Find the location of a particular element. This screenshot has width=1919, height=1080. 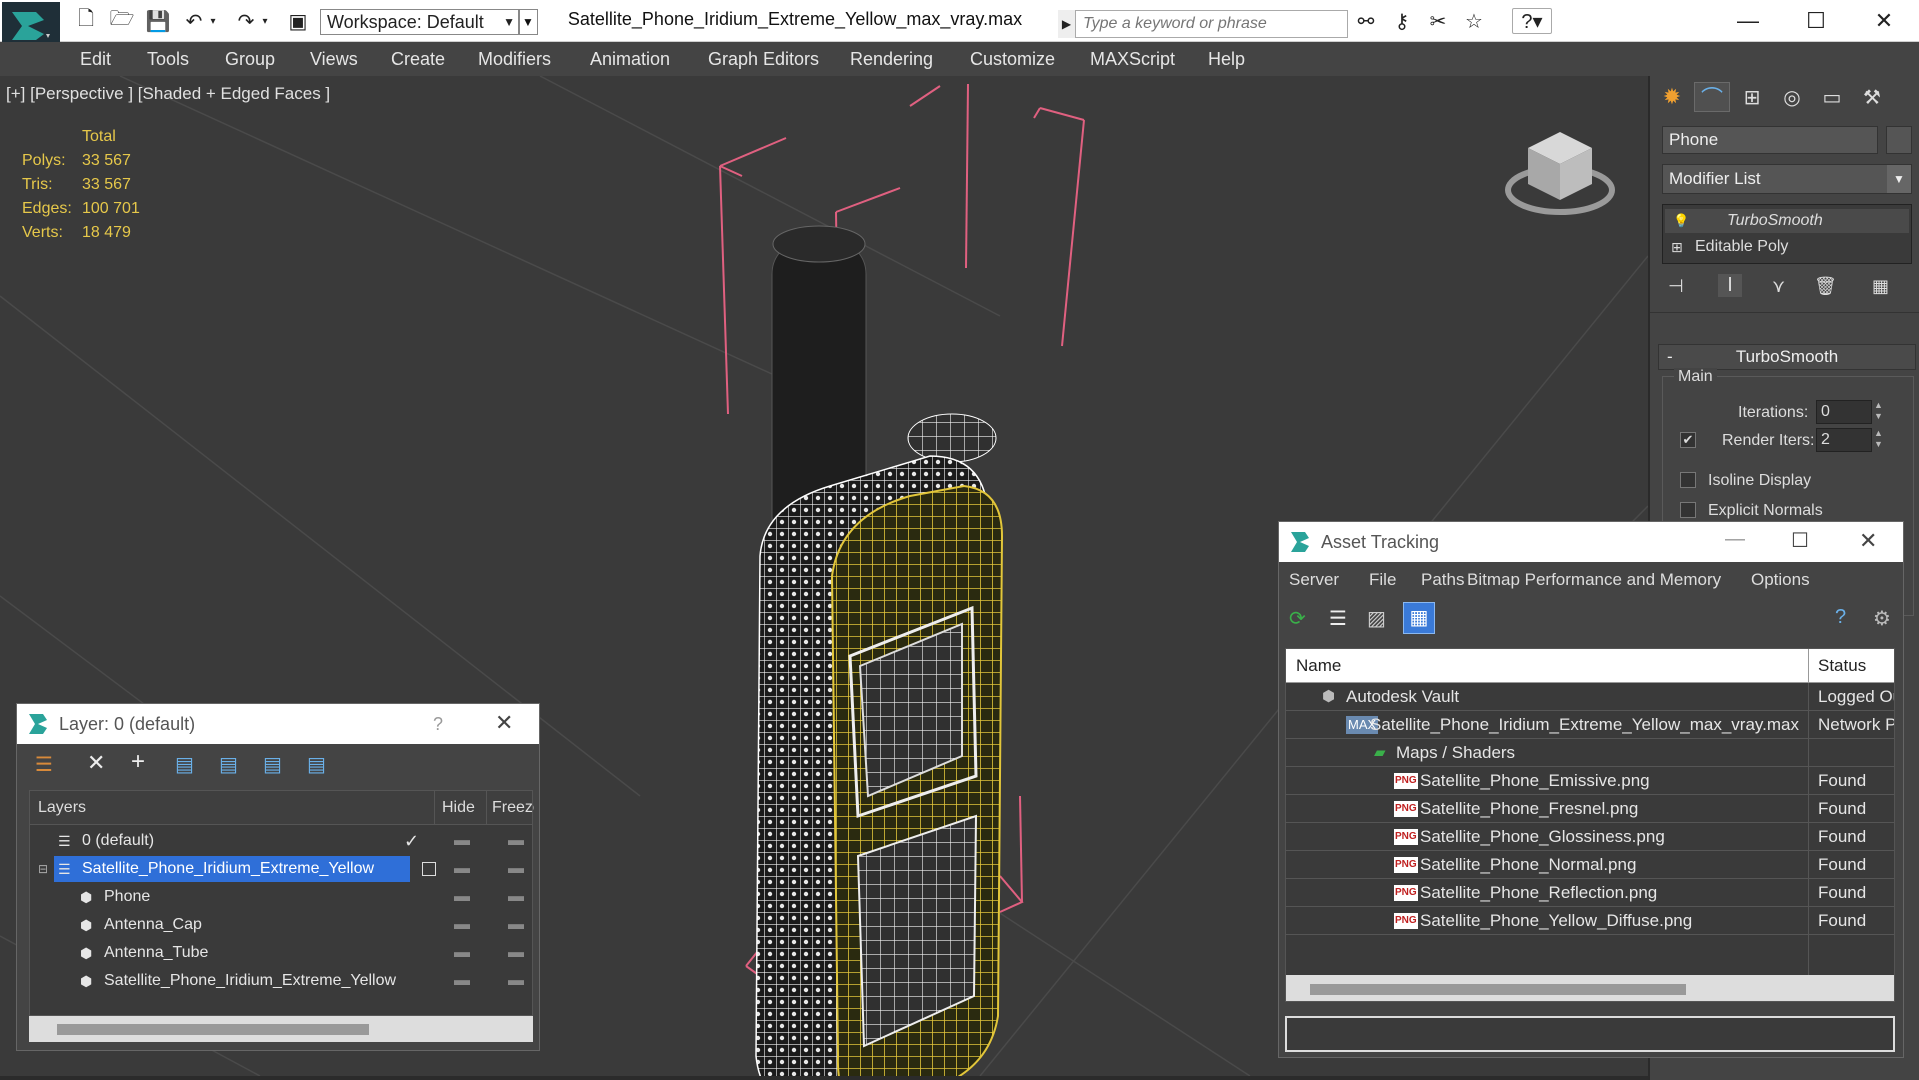

help-settings-icon: ⚙ is located at coordinates (1882, 618).